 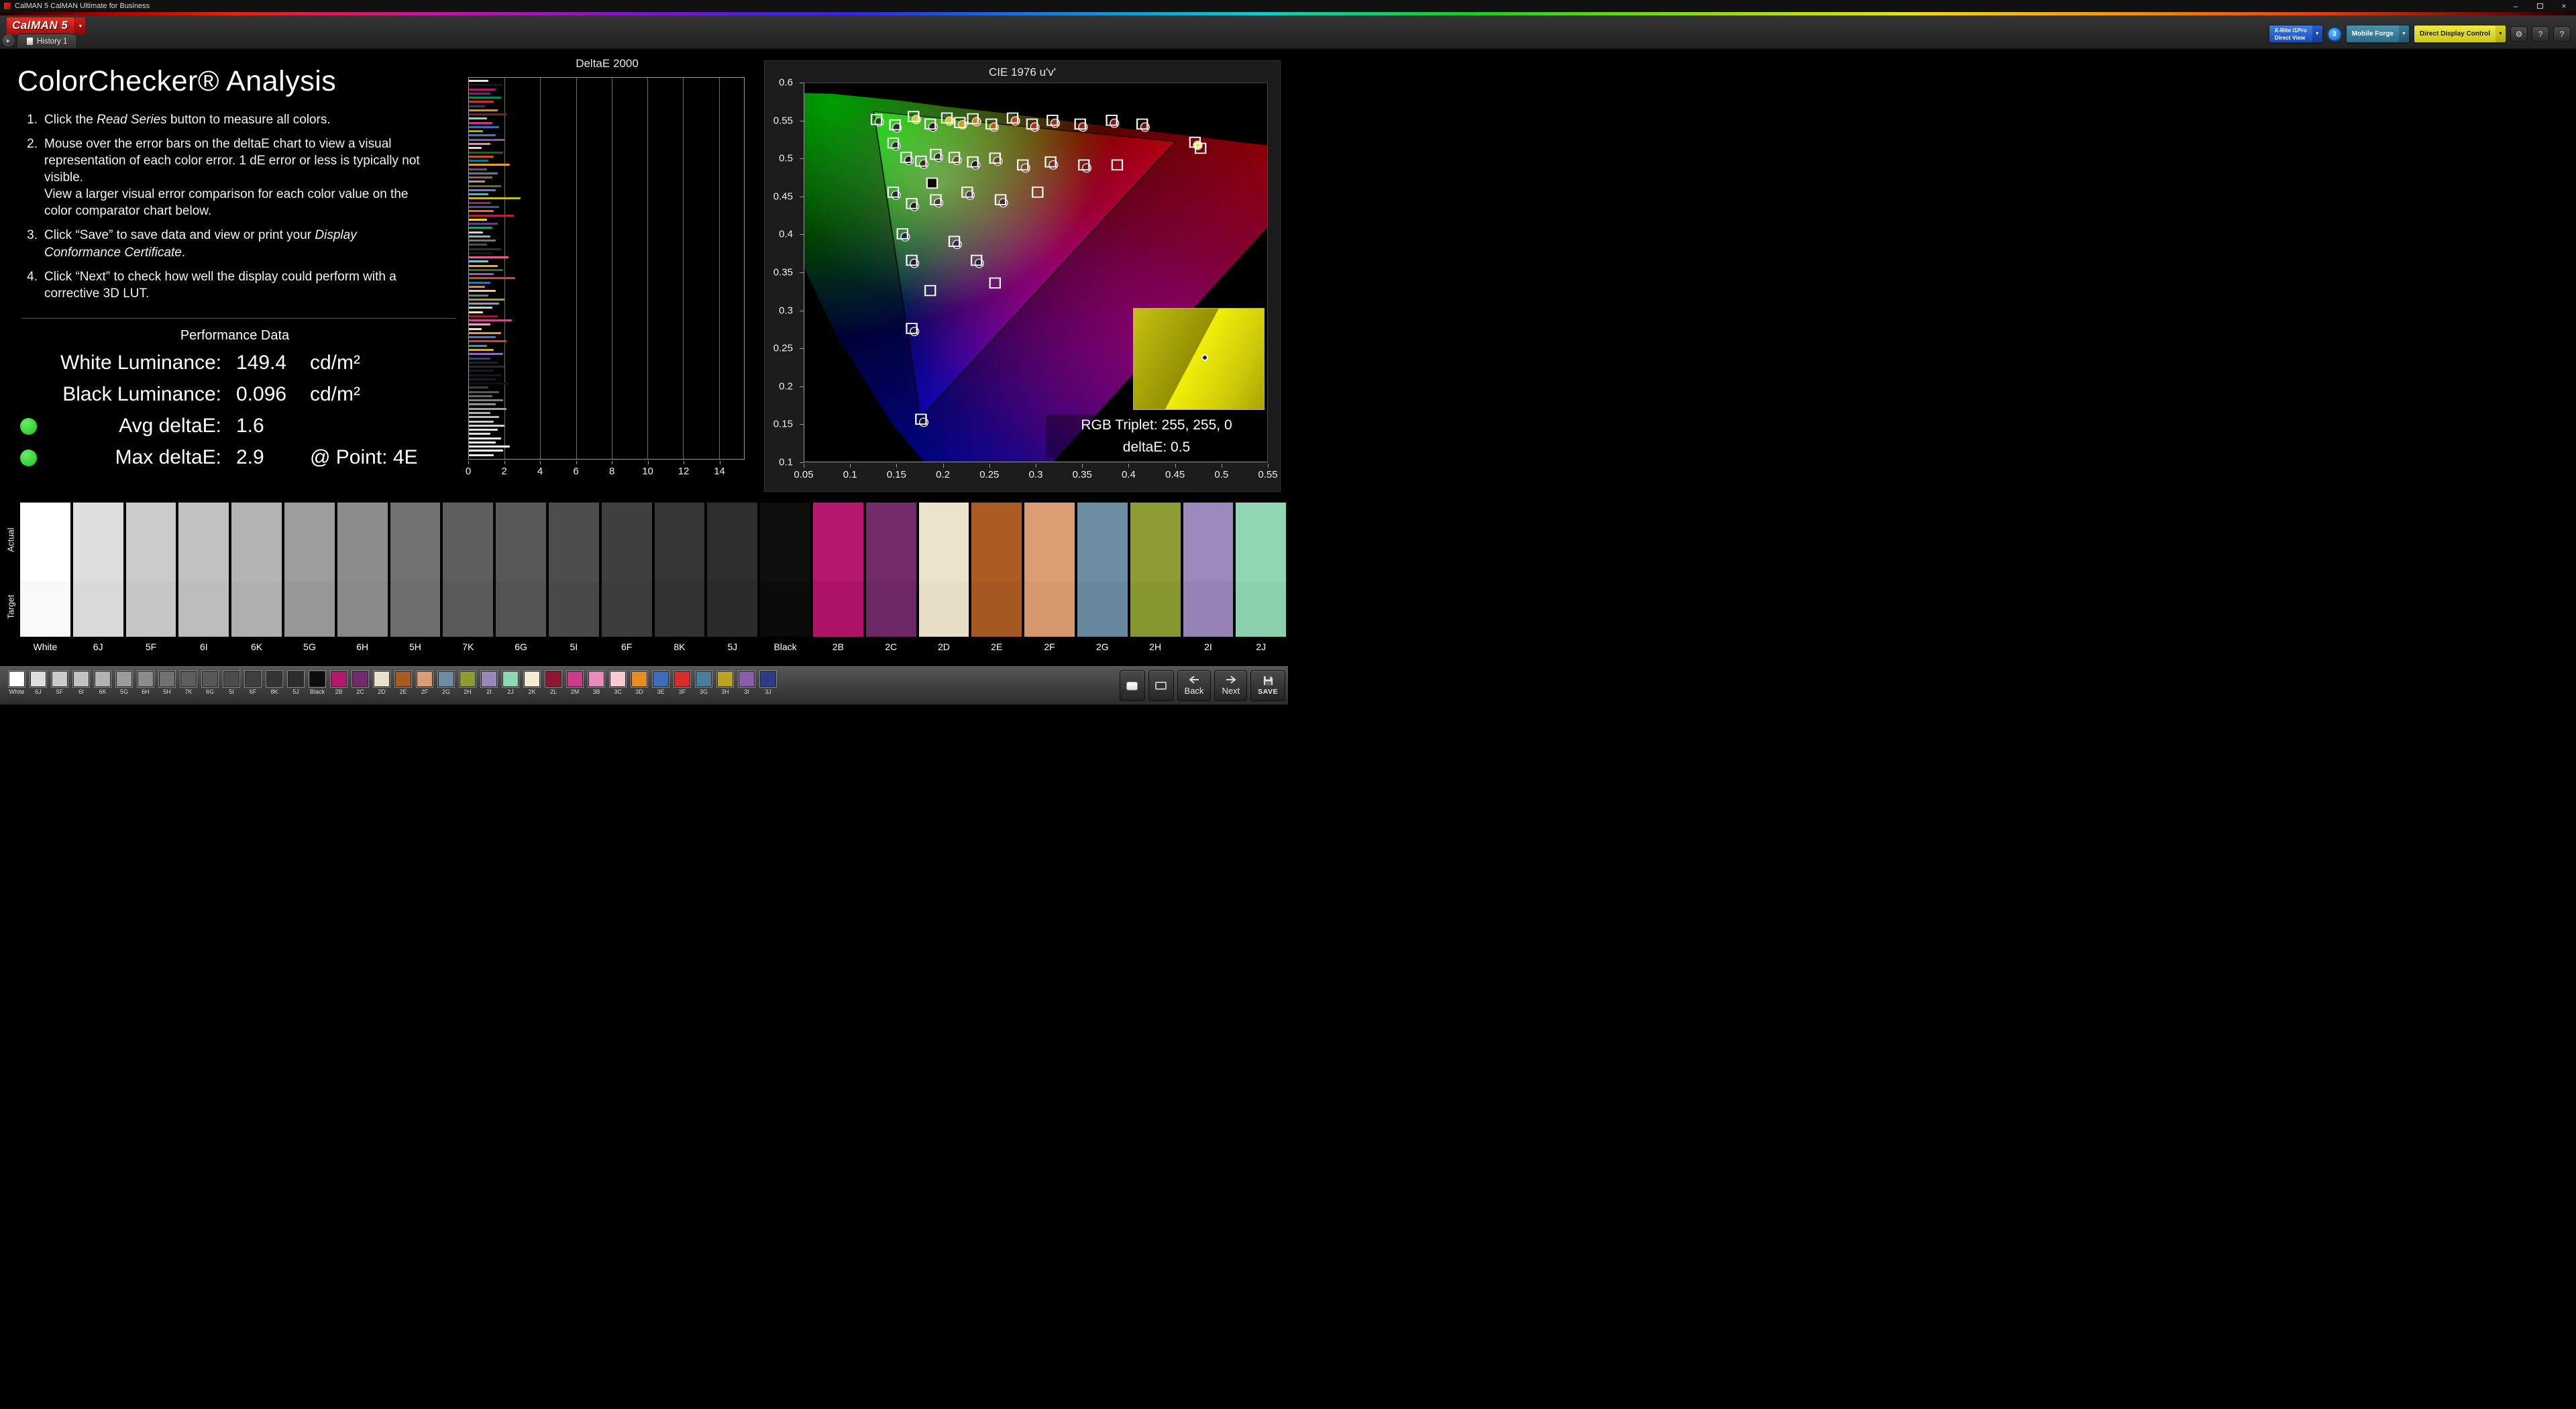 I want to click on patch-swatch-button: 6F, so click(x=253, y=682).